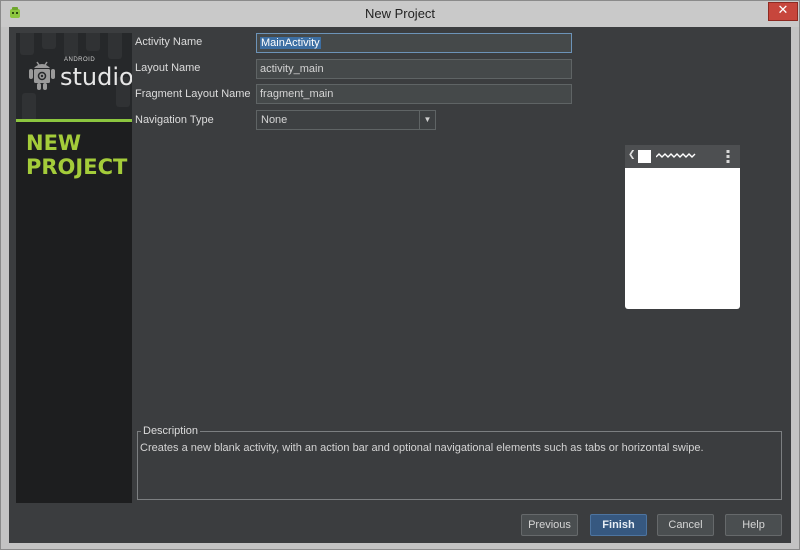  I want to click on close-button: ✕, so click(783, 11).